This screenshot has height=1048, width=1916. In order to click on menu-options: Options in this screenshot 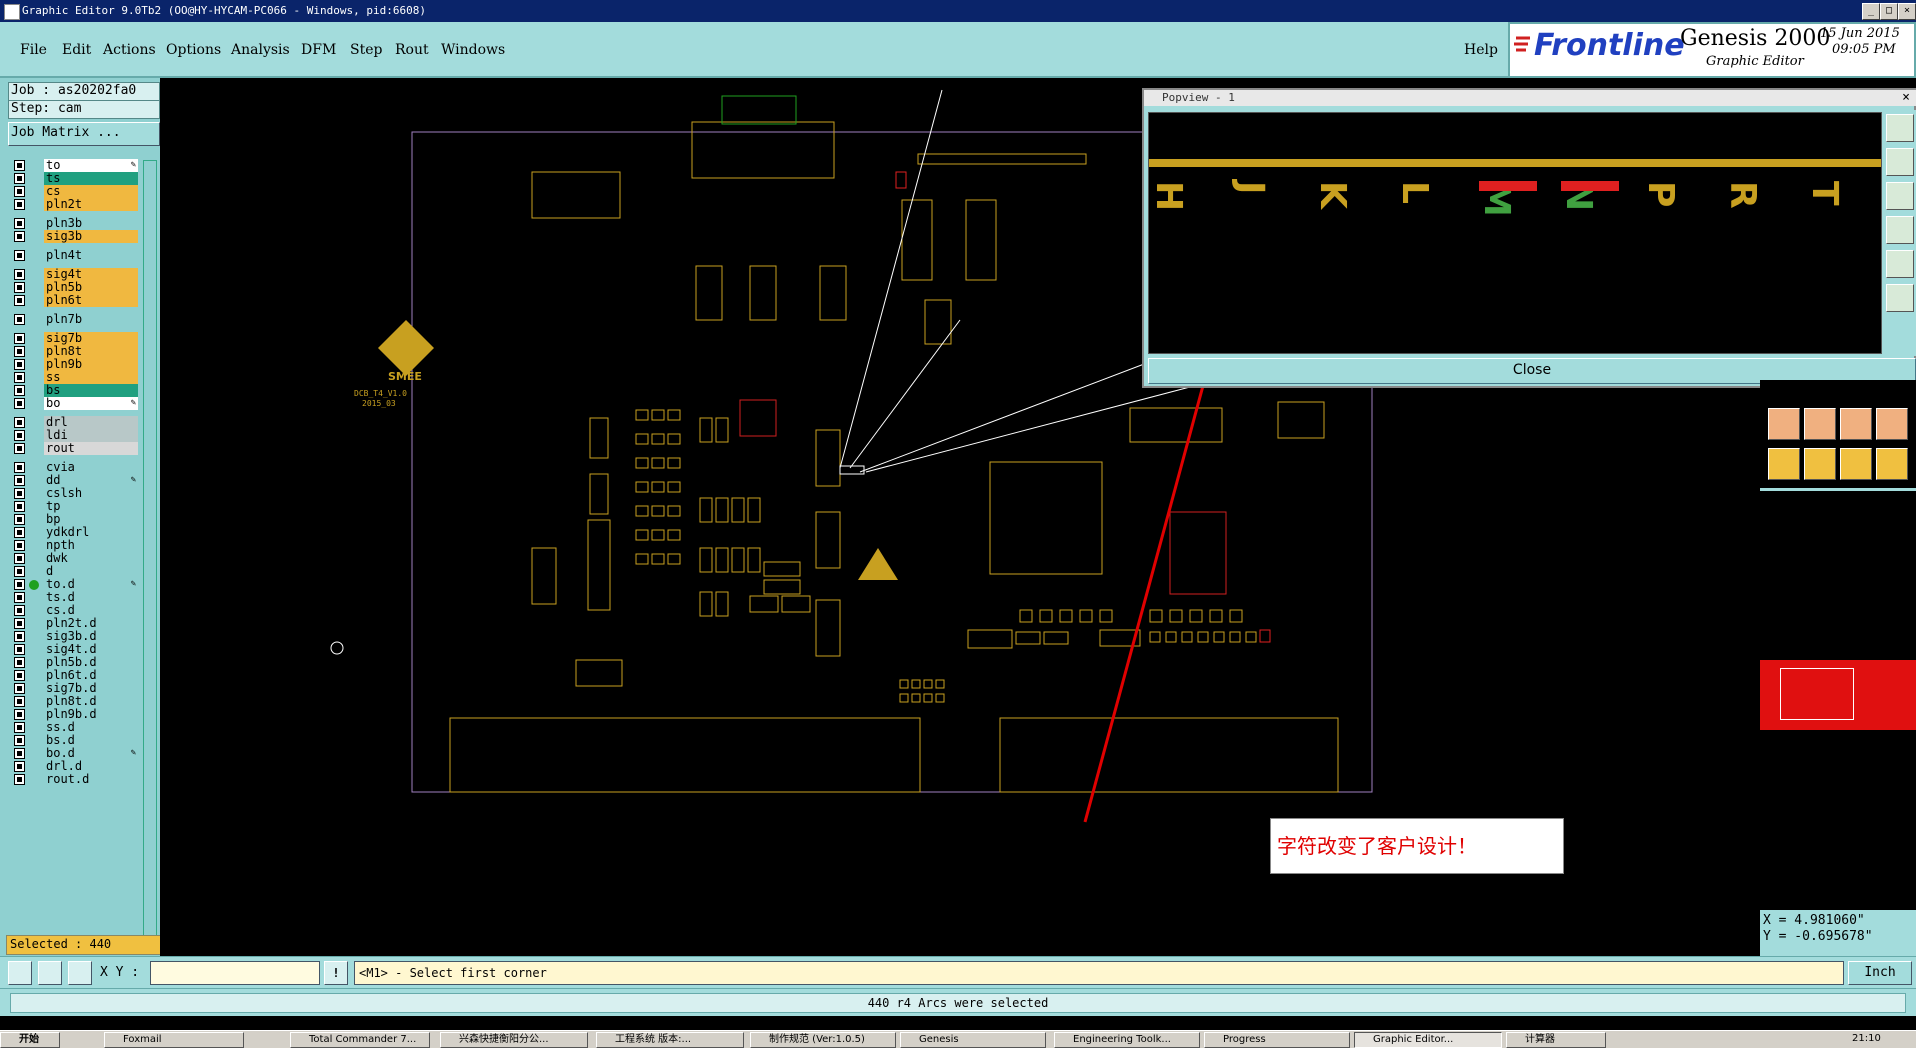, I will do `click(193, 50)`.